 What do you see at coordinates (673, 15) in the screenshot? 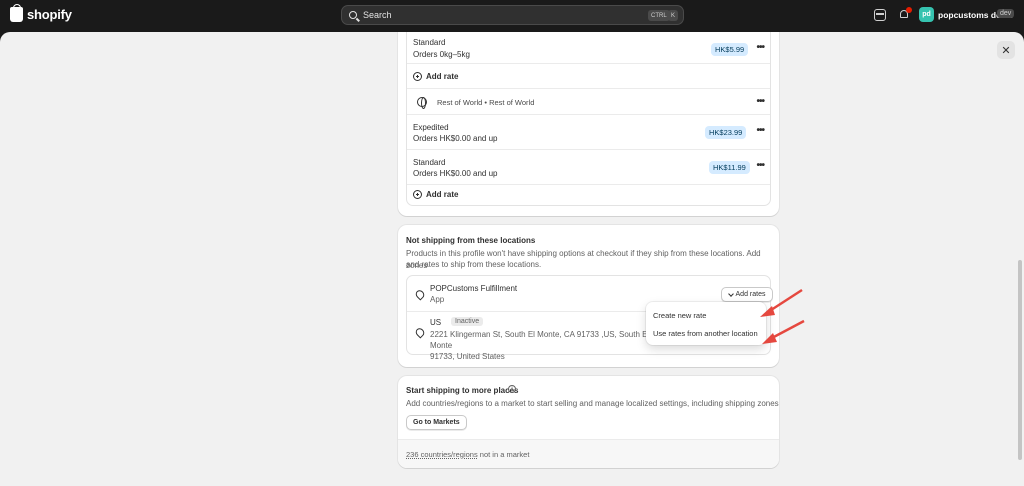
I see `shortcut-k: K` at bounding box center [673, 15].